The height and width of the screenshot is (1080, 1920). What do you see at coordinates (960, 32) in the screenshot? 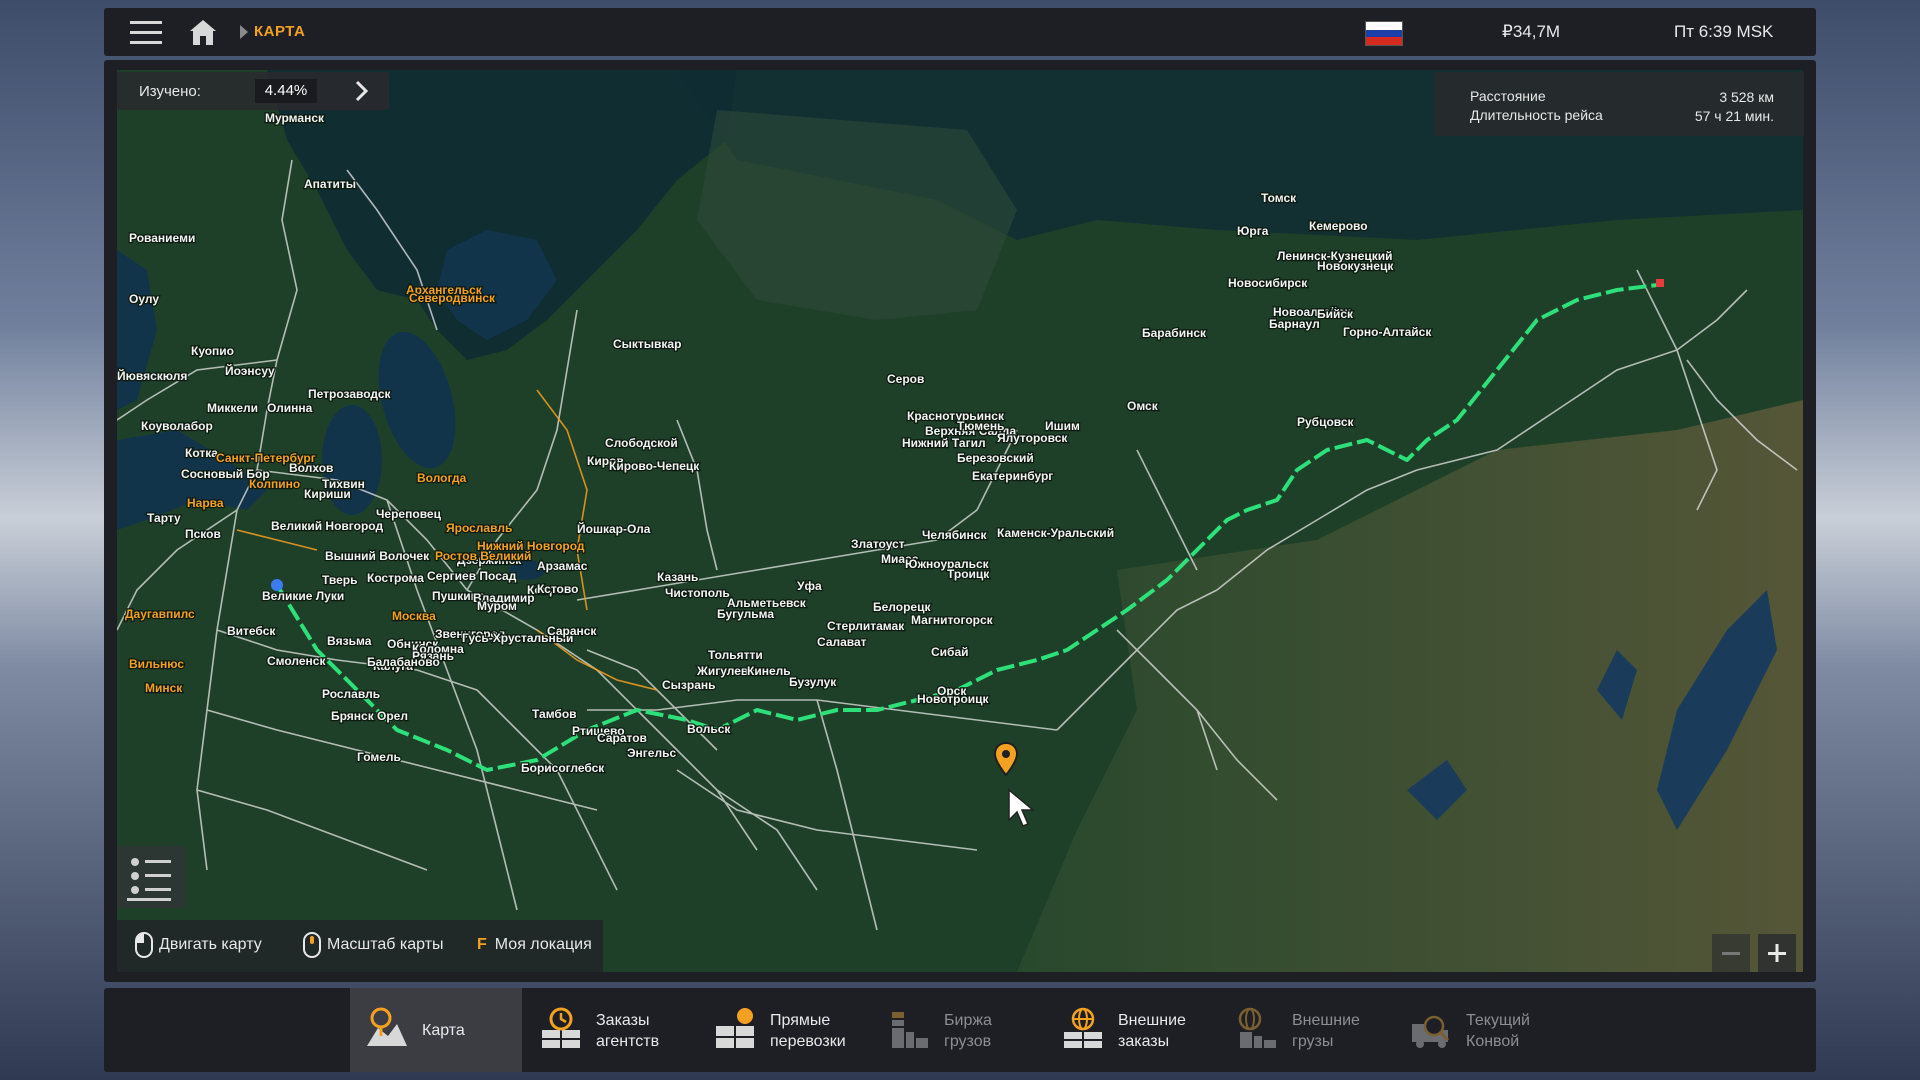
I see `top-bar: КАРТА ₽34,7M Пт 6:39 MSK` at bounding box center [960, 32].